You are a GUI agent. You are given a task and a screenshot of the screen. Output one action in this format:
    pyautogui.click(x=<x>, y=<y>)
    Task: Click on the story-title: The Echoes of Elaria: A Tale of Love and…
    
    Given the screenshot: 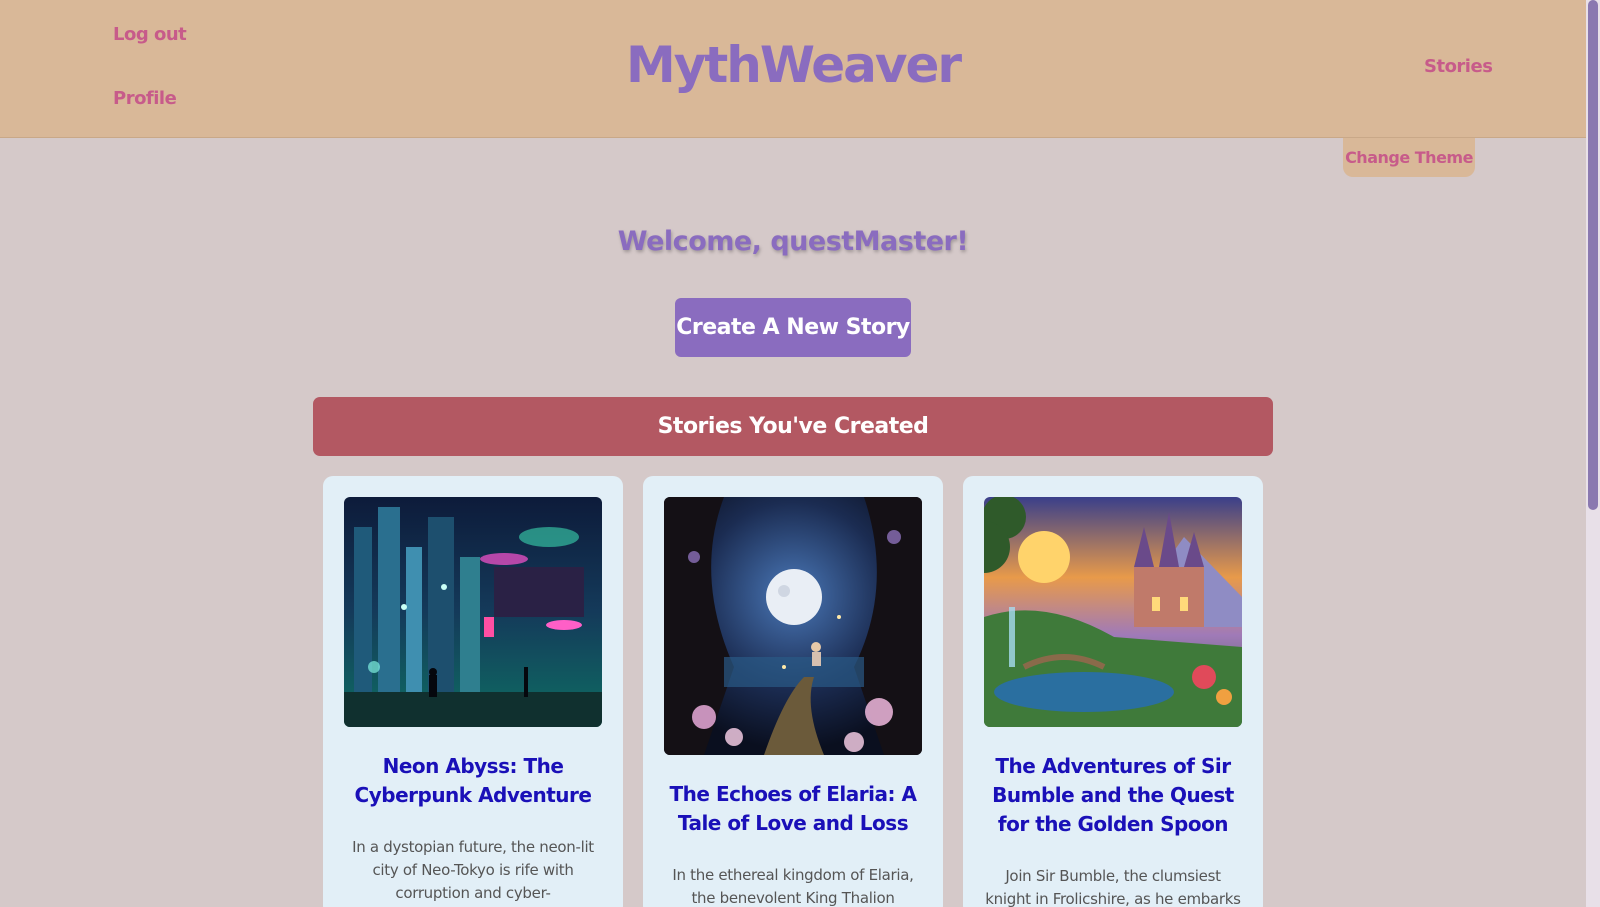 What is the action you would take?
    pyautogui.click(x=793, y=809)
    